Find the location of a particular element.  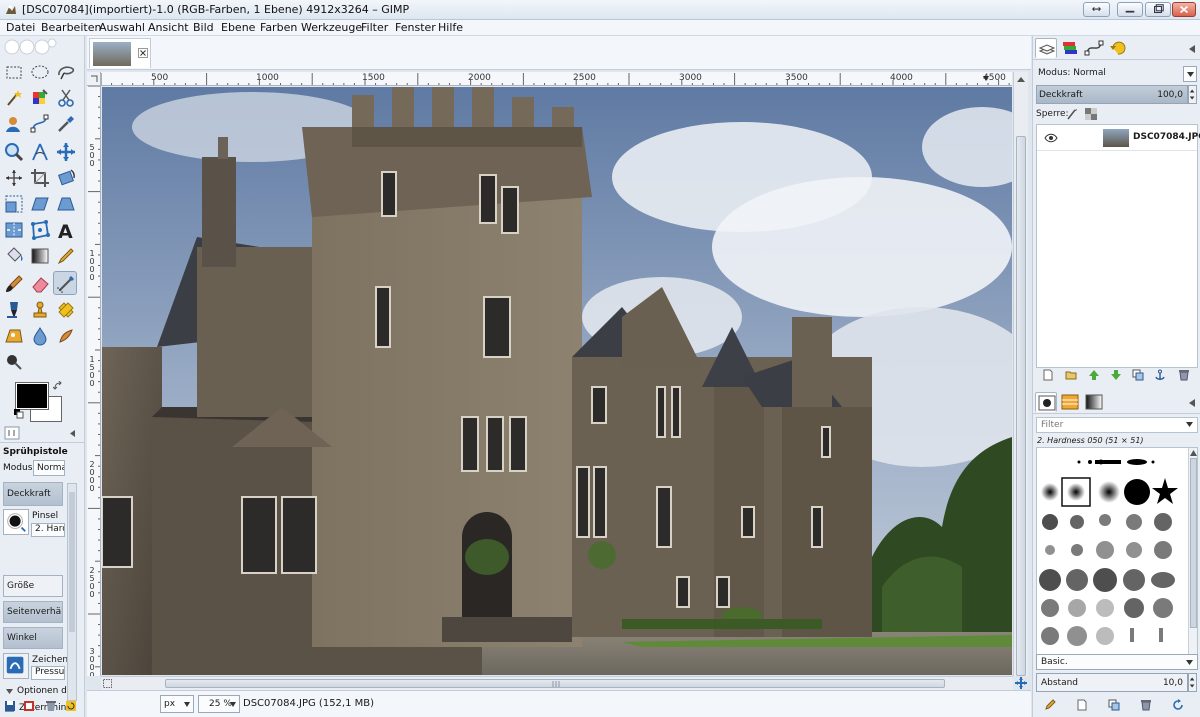

menu-auswahl: Auswahl is located at coordinates (122, 27).